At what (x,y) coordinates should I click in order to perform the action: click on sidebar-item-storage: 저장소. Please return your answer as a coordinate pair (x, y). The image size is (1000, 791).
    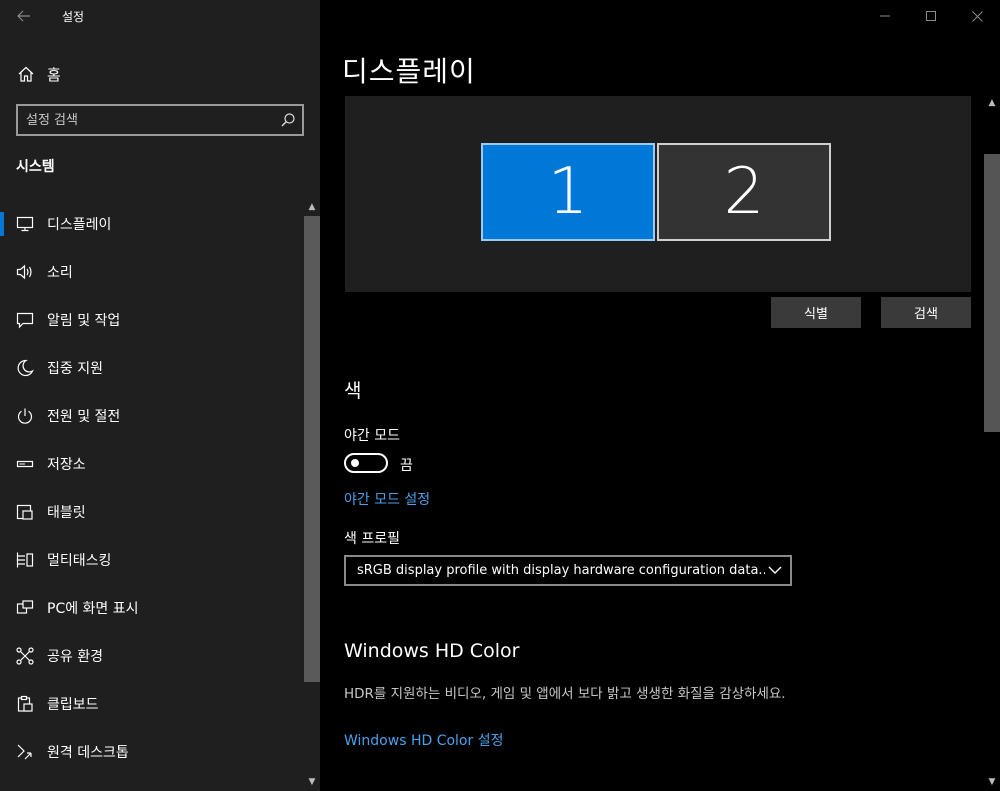
    Looking at the image, I should click on (152, 464).